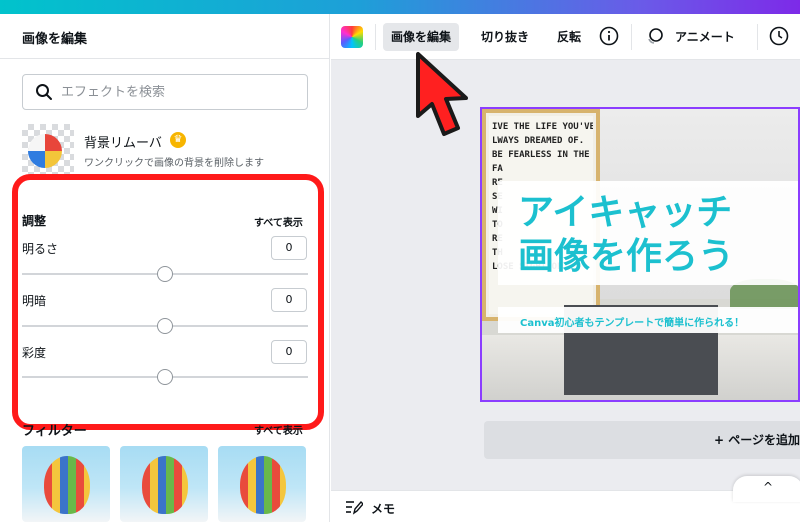 The image size is (800, 522). Describe the element at coordinates (54, 431) in the screenshot. I see `filters-title: フィルター` at that location.